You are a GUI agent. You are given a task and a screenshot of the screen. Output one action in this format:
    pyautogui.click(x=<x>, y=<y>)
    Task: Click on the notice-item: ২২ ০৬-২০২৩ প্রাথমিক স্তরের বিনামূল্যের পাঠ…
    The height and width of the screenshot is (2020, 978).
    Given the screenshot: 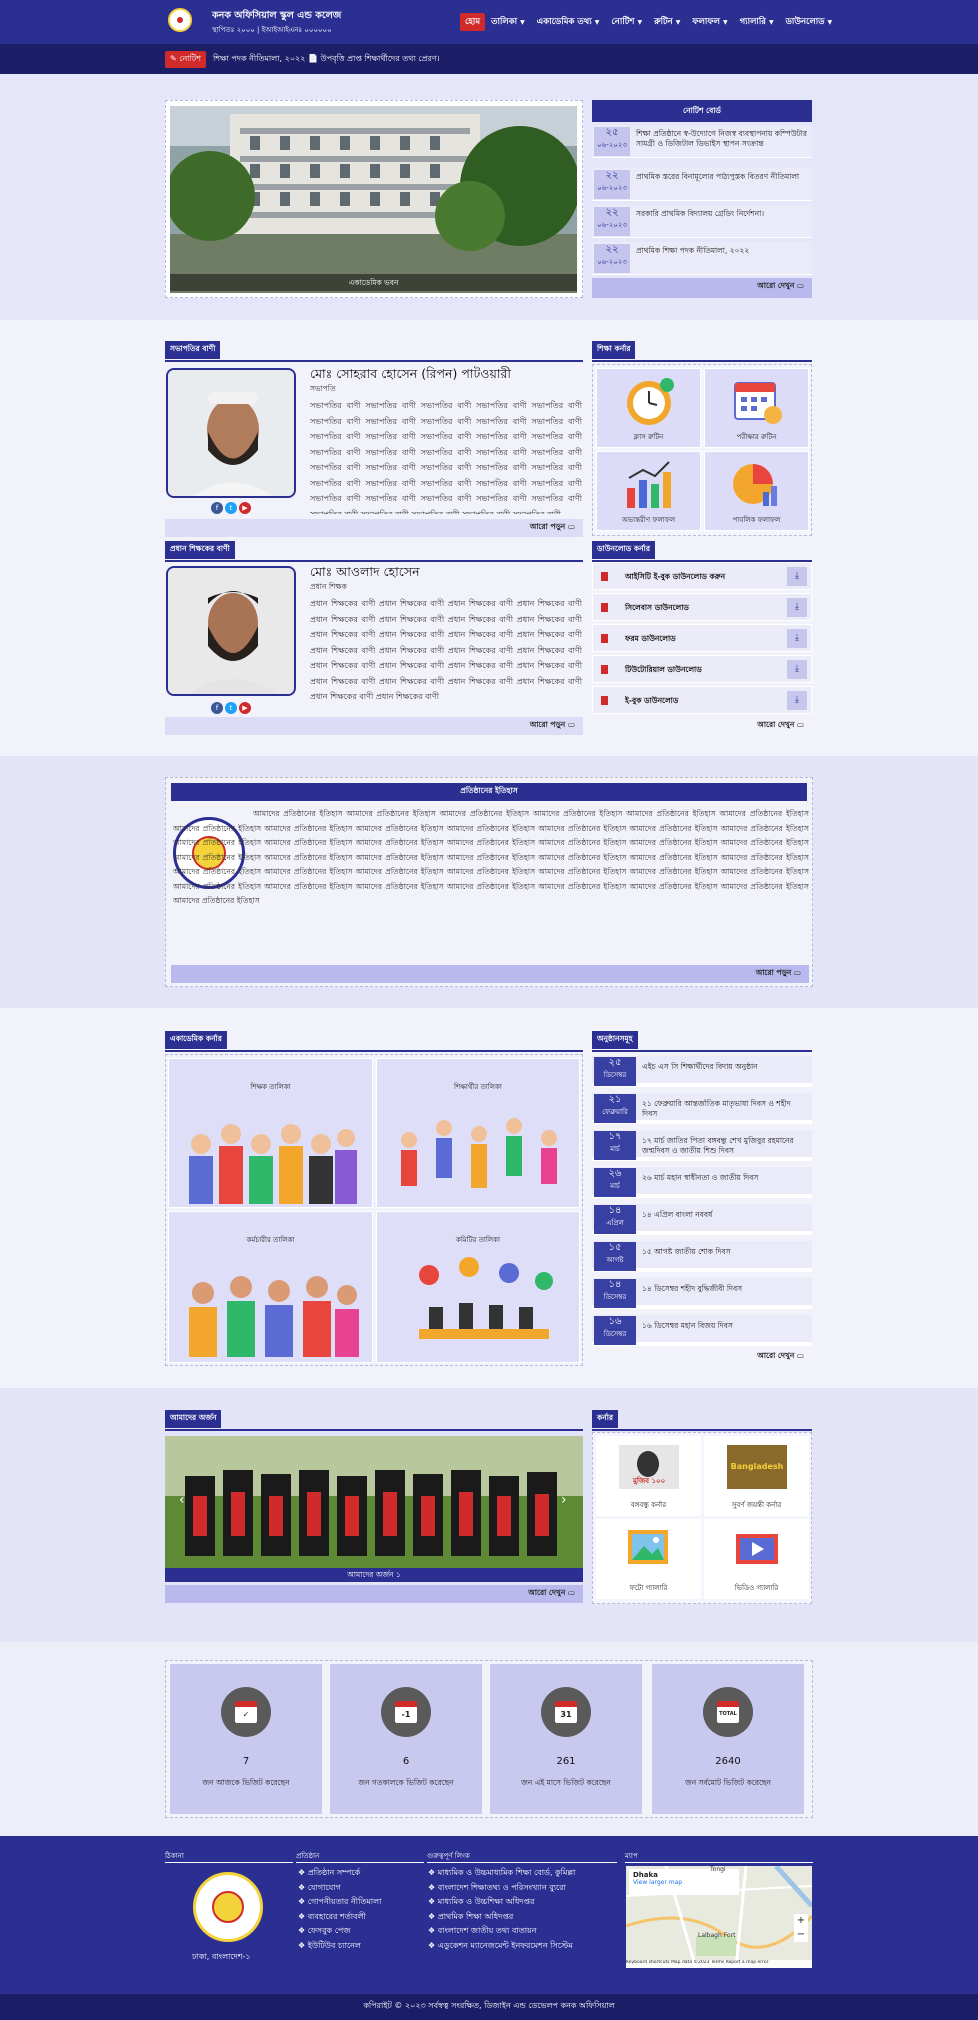 What is the action you would take?
    pyautogui.click(x=702, y=184)
    